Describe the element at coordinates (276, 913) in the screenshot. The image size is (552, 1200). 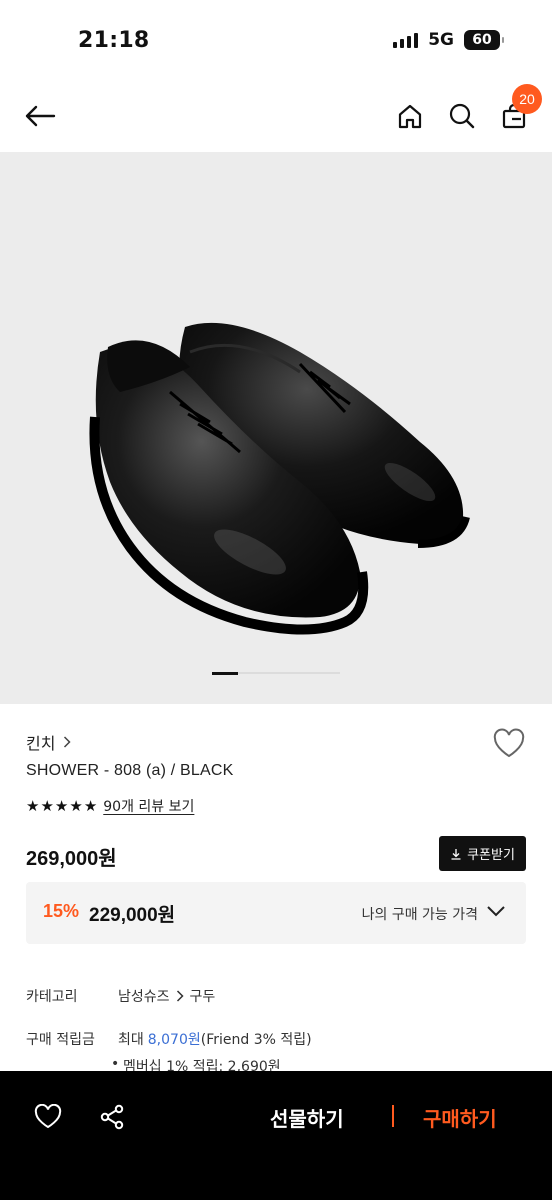
I see `my-price-dropdown: 15% 229,000원 나의 구매 가능 가격` at that location.